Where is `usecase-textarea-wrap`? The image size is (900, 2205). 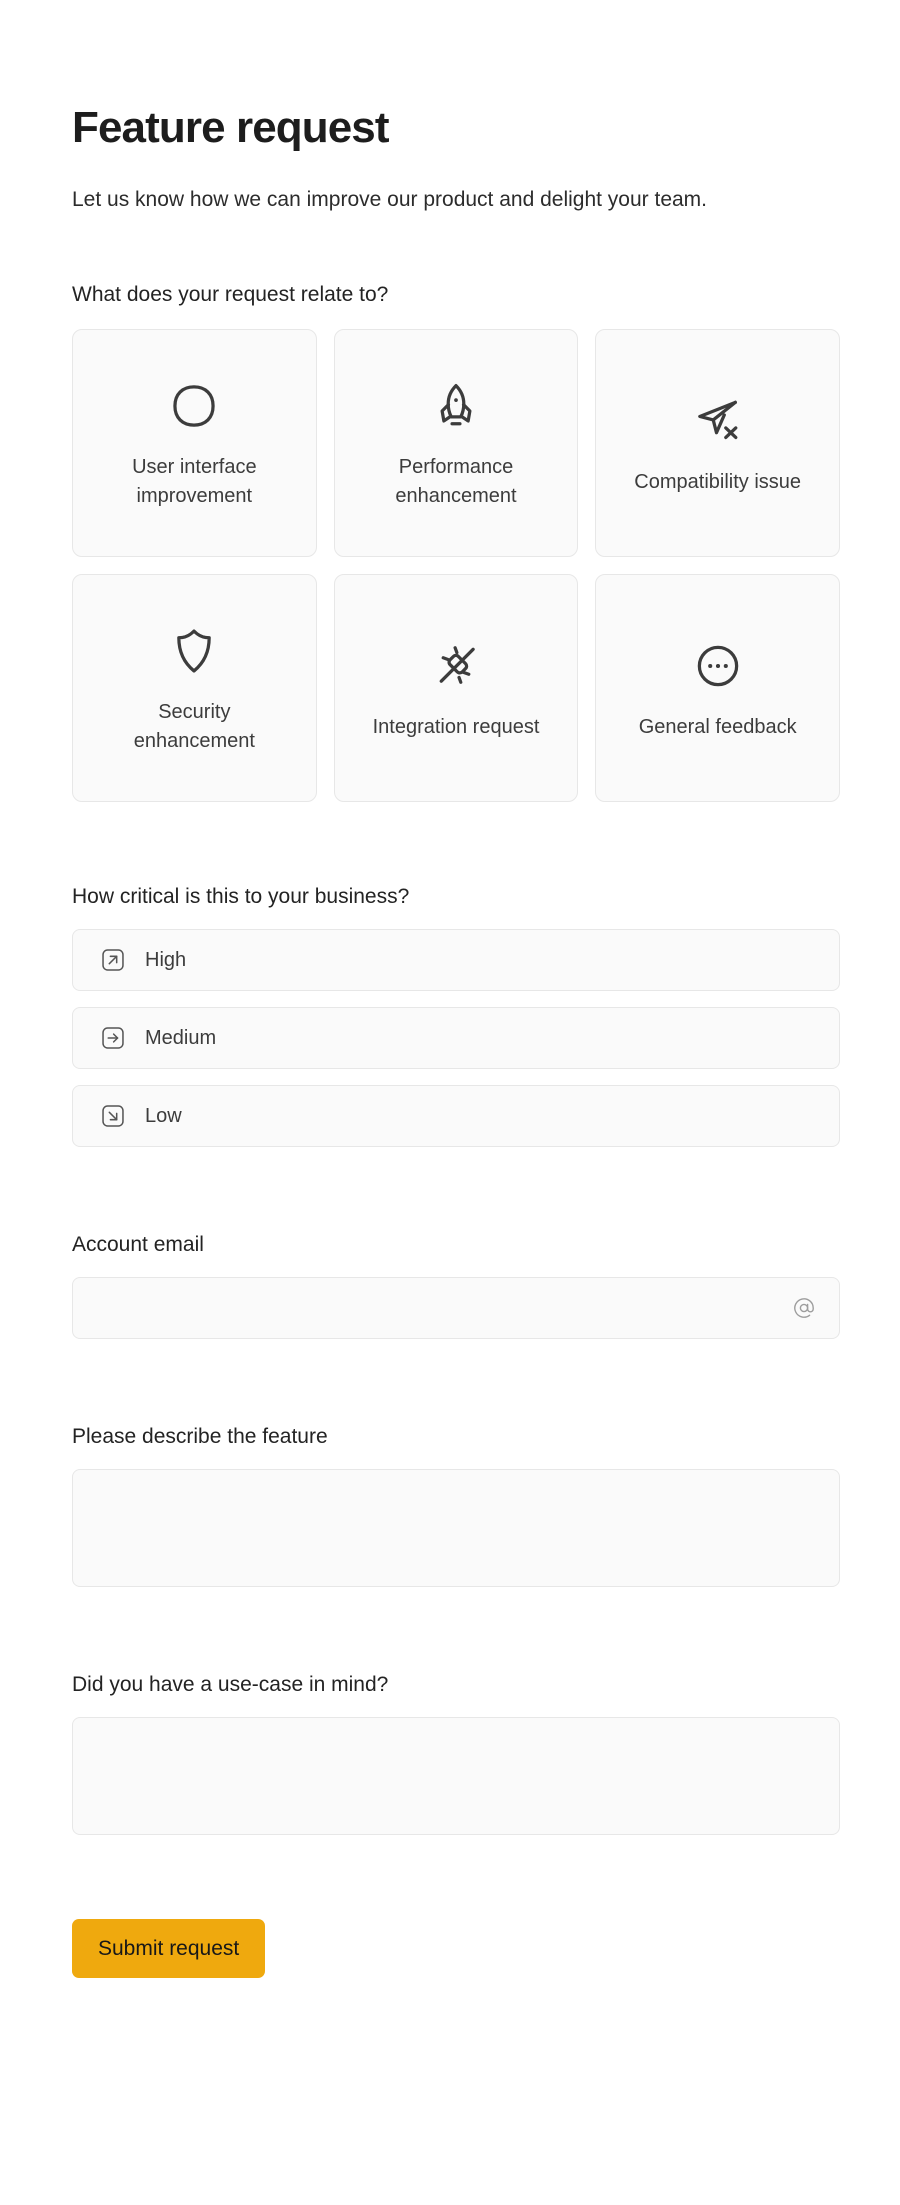 usecase-textarea-wrap is located at coordinates (456, 1776).